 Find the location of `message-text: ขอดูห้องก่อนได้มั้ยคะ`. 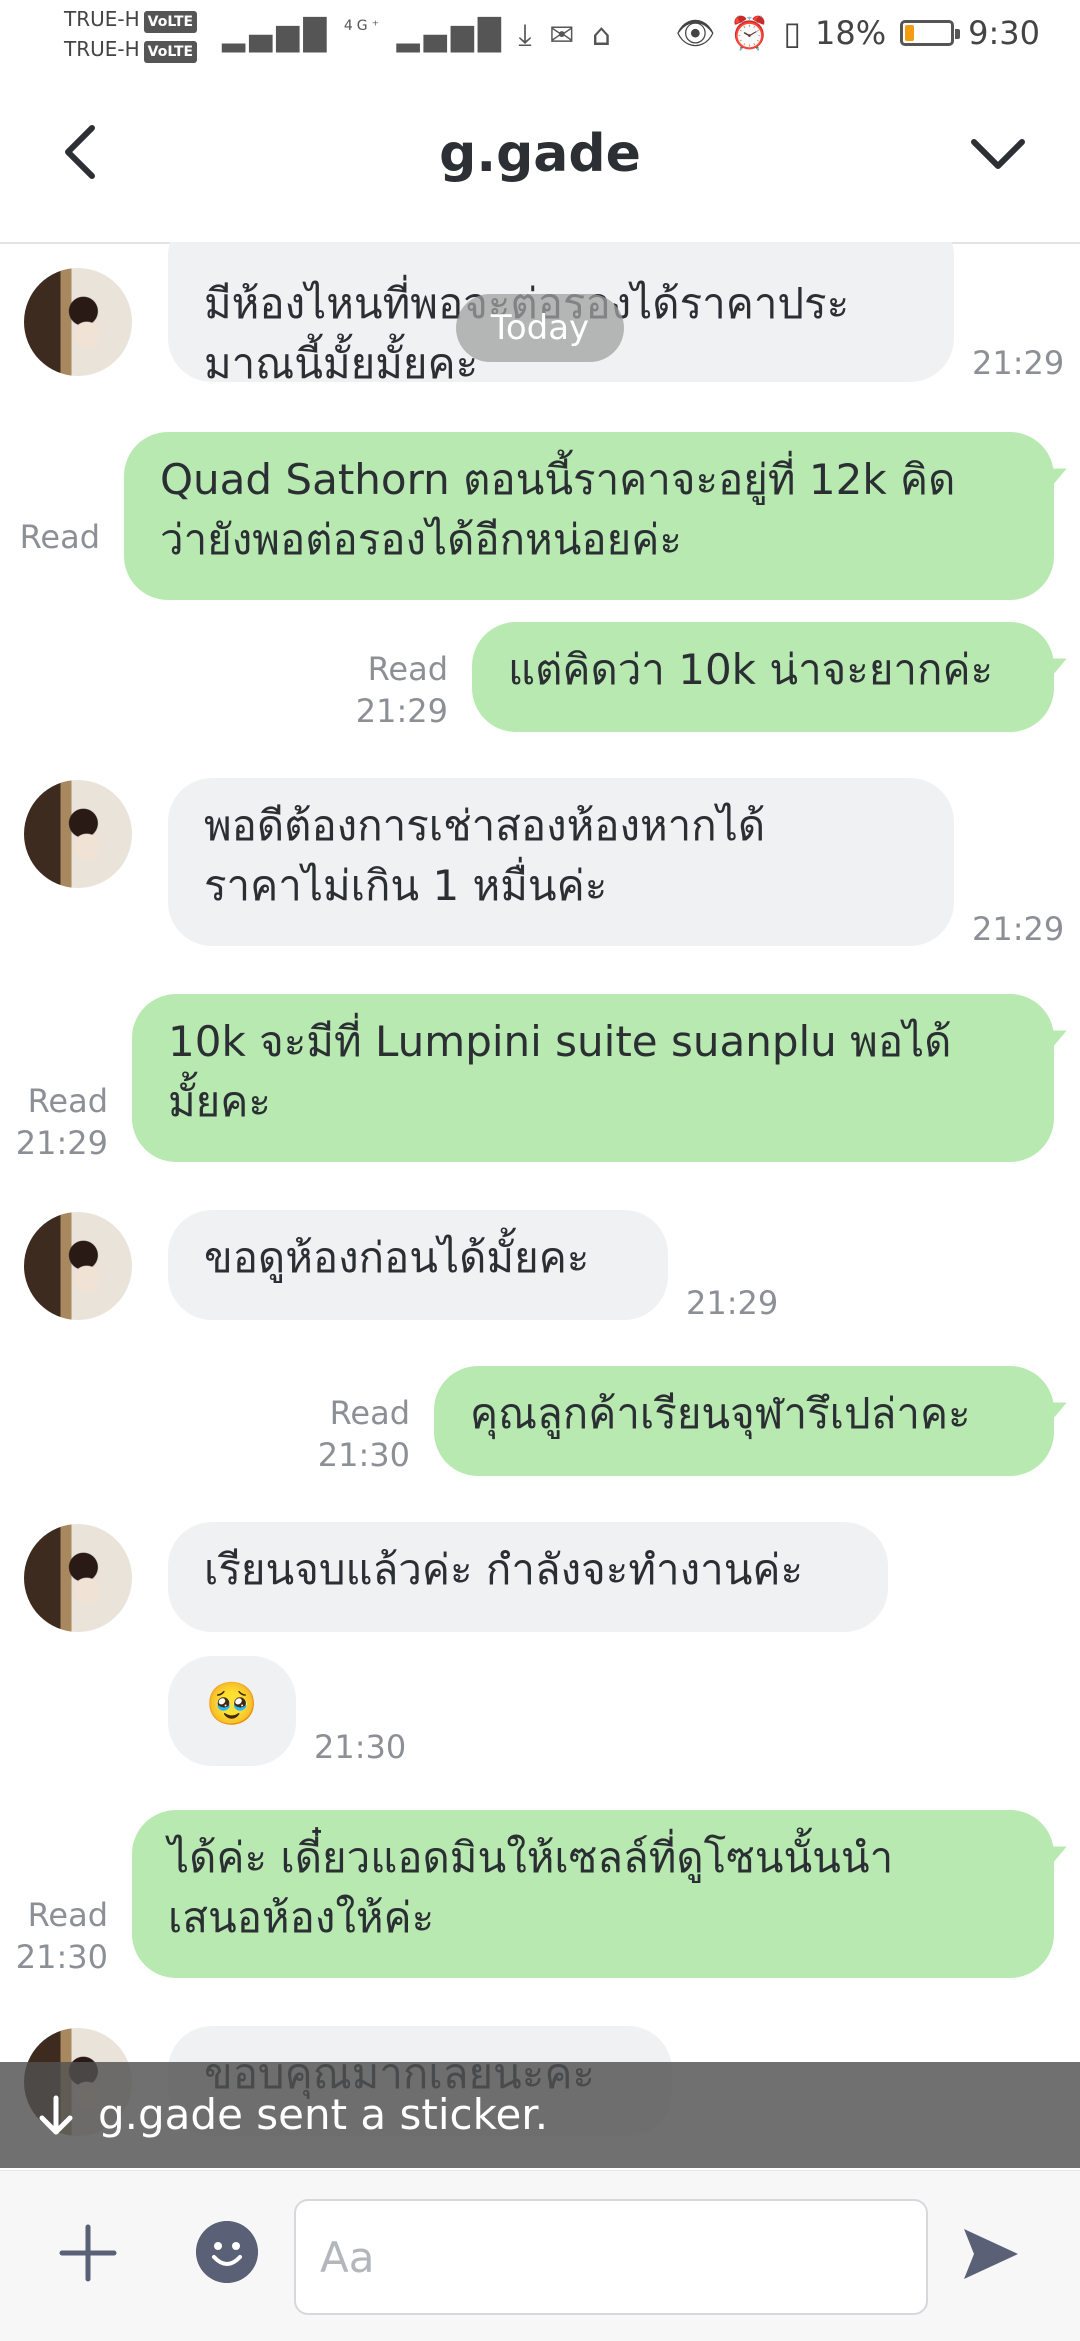

message-text: ขอดูห้องก่อนได้มั้ยคะ is located at coordinates (397, 1257).